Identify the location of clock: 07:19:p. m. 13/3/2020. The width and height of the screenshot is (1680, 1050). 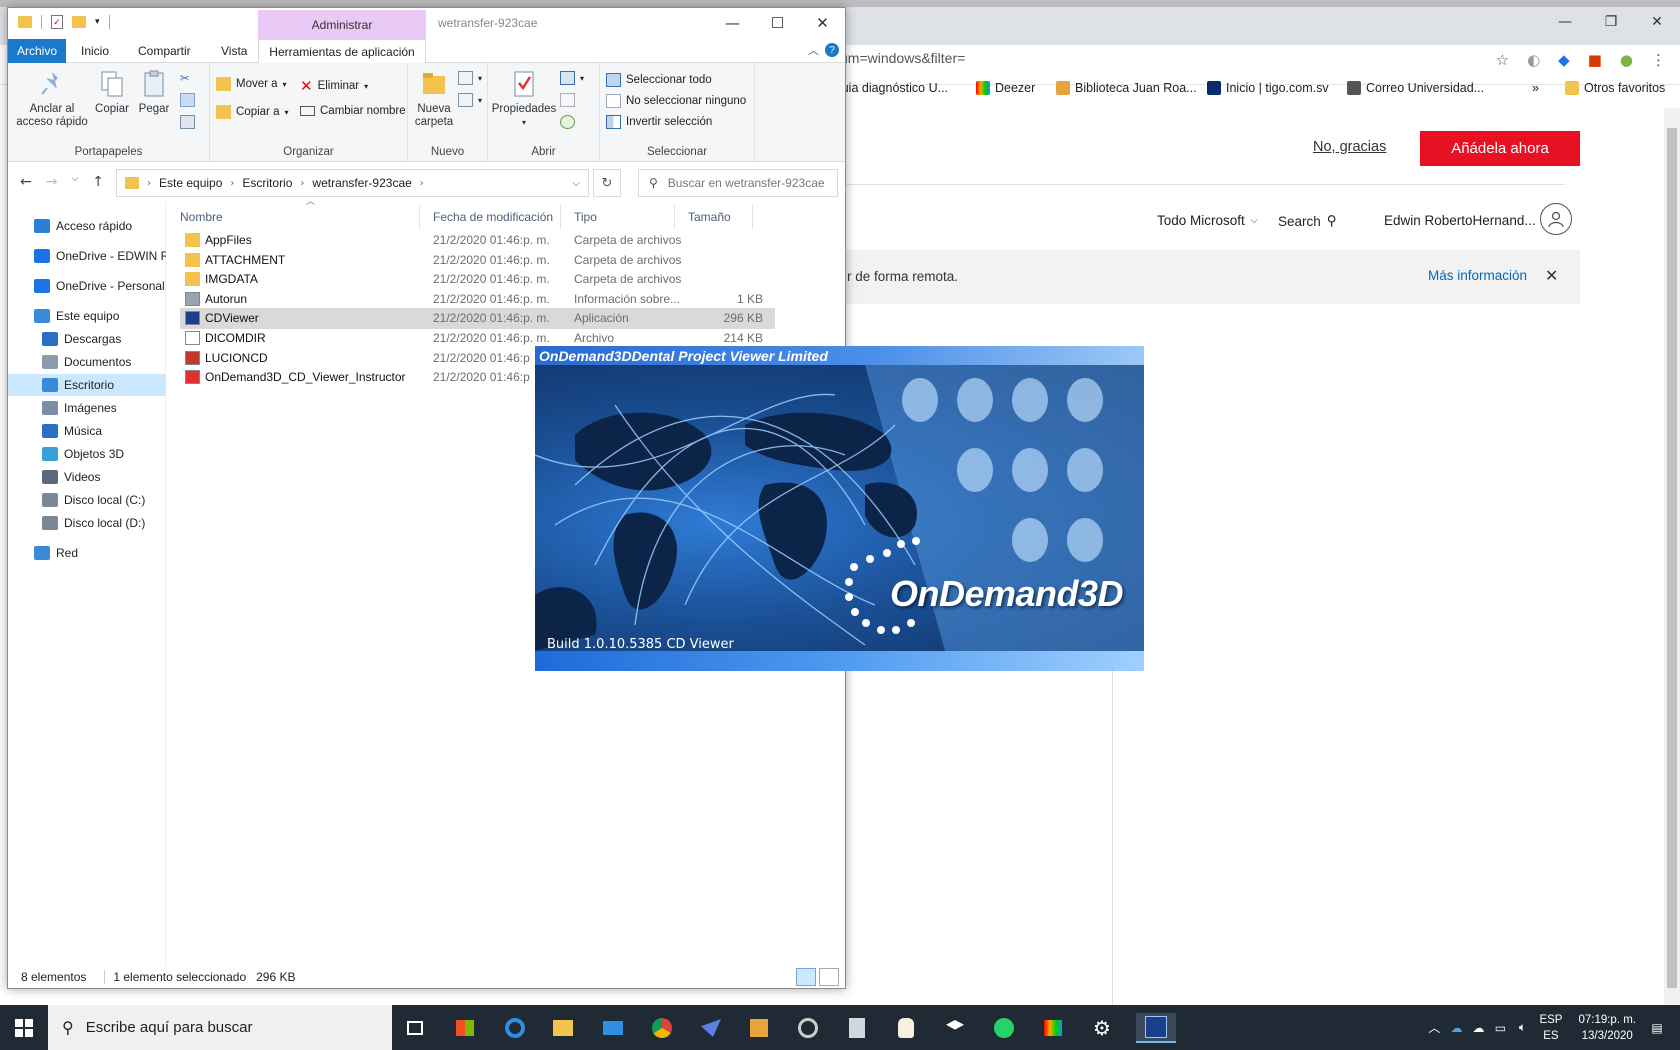
(1607, 1028).